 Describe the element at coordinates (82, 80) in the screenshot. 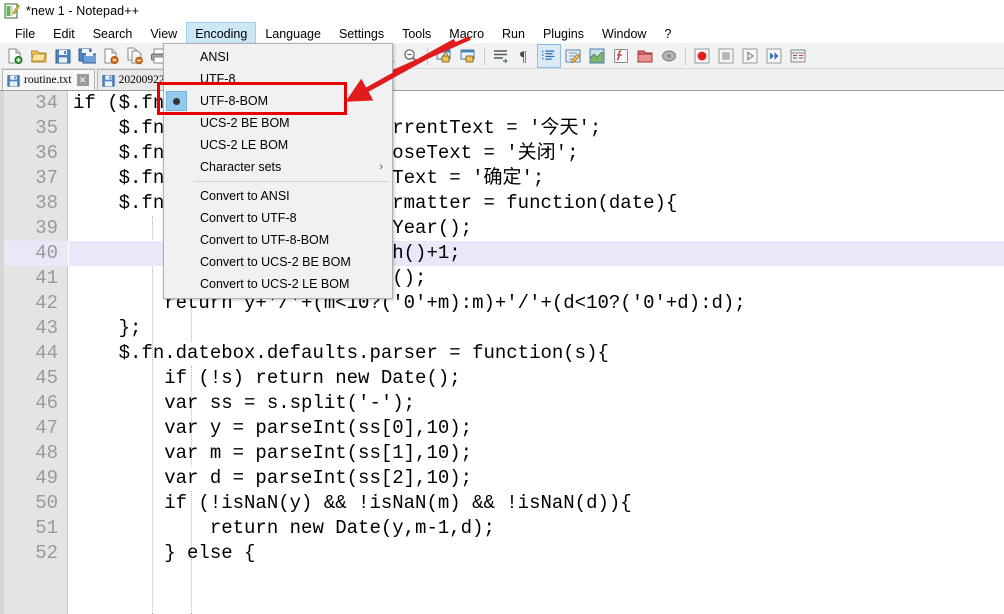

I see `close-icon: ✕` at that location.